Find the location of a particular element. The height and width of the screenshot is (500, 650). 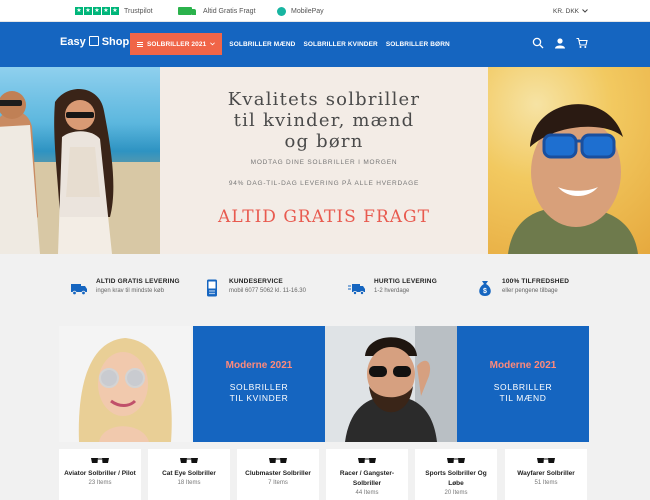

category-count: 18 Items is located at coordinates (189, 483).